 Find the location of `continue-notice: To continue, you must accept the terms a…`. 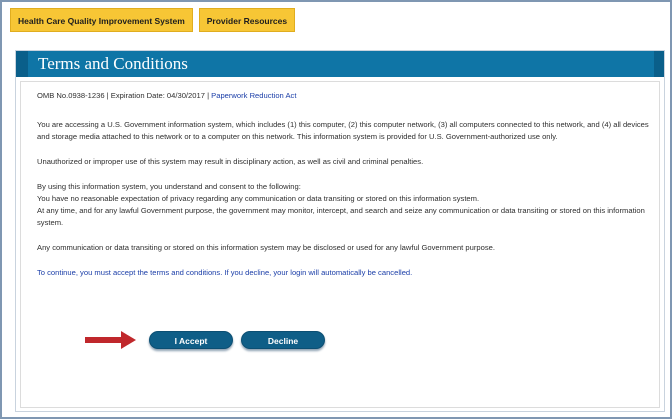

continue-notice: To continue, you must accept the terms a… is located at coordinates (225, 272).